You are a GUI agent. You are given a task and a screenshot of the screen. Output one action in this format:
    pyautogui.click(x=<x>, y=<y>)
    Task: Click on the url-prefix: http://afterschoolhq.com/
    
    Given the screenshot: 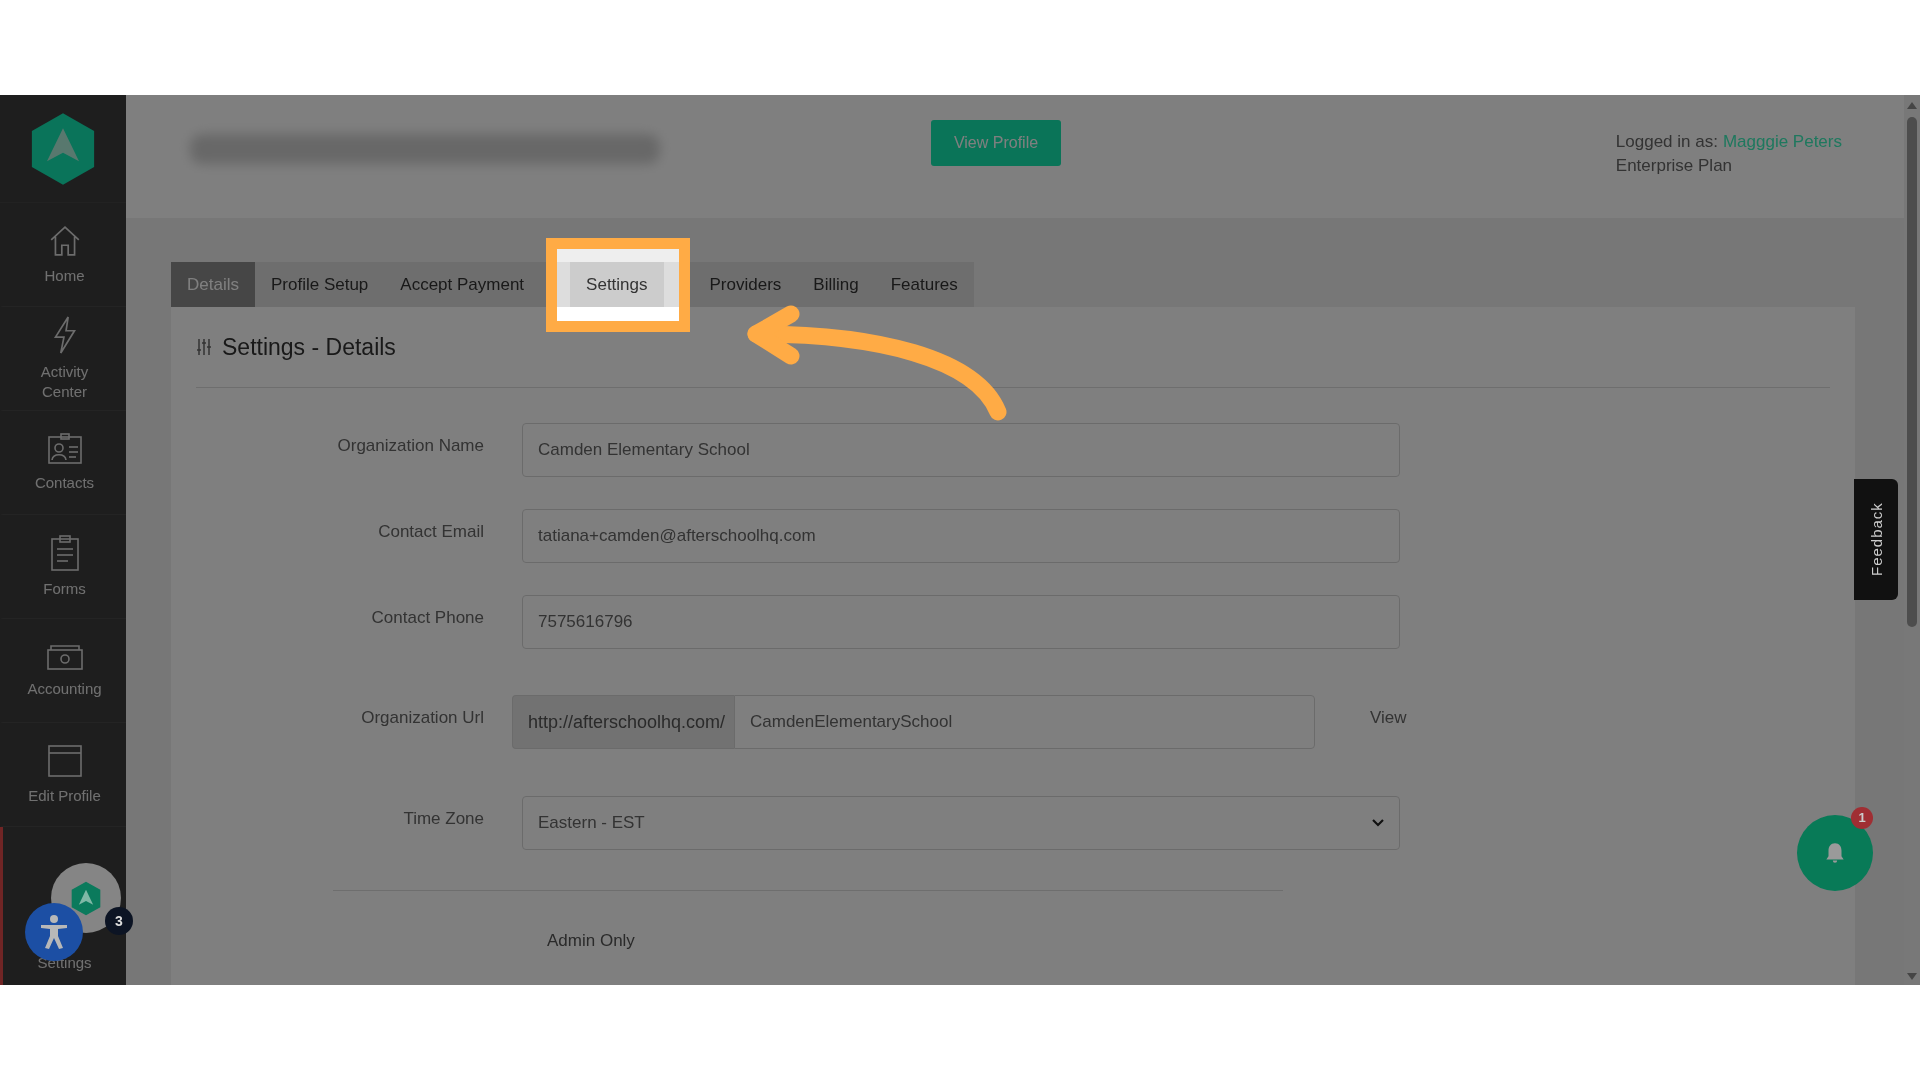 What is the action you would take?
    pyautogui.click(x=623, y=722)
    